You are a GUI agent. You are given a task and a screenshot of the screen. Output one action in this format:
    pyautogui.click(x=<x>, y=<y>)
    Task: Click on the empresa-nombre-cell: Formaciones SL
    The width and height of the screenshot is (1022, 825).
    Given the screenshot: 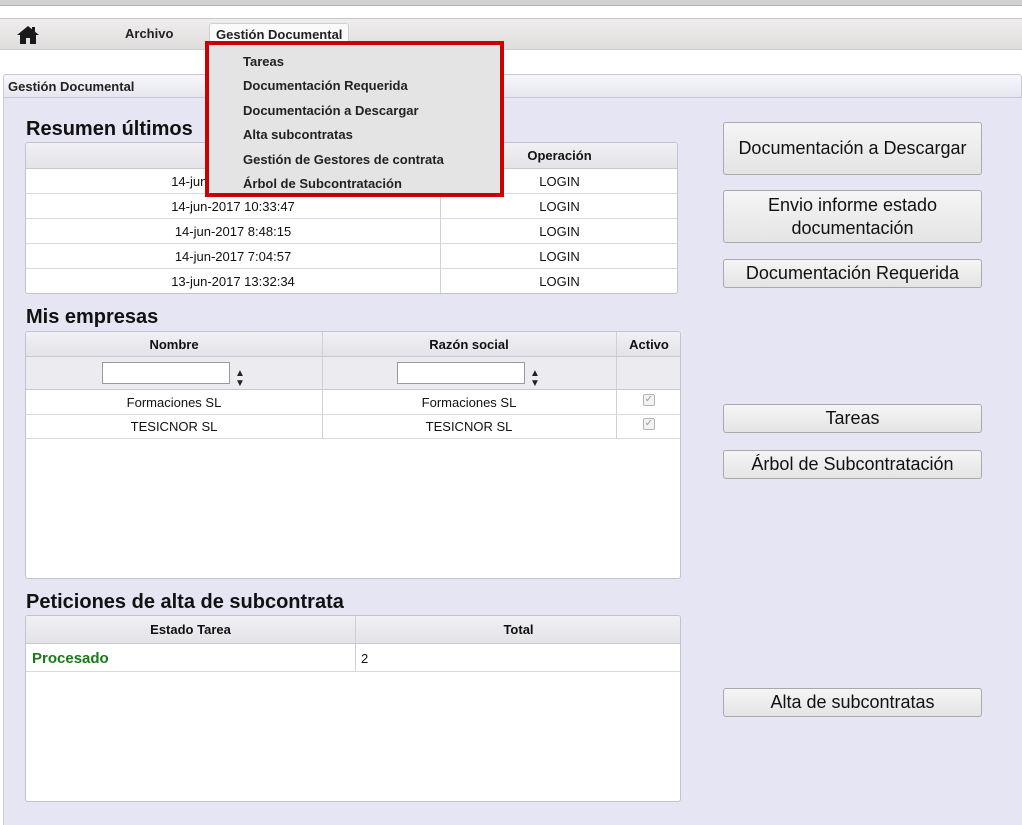 What is the action you would take?
    pyautogui.click(x=174, y=402)
    